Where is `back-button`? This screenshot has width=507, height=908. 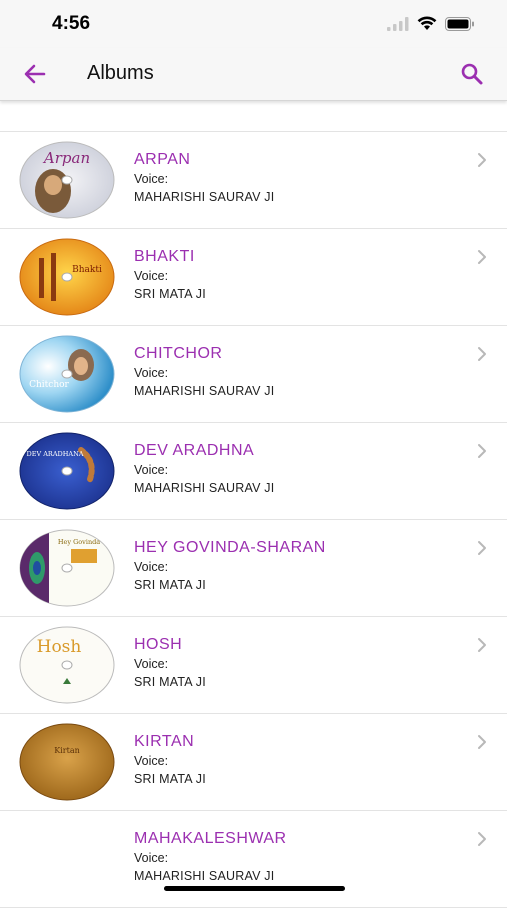
back-button is located at coordinates (35, 74).